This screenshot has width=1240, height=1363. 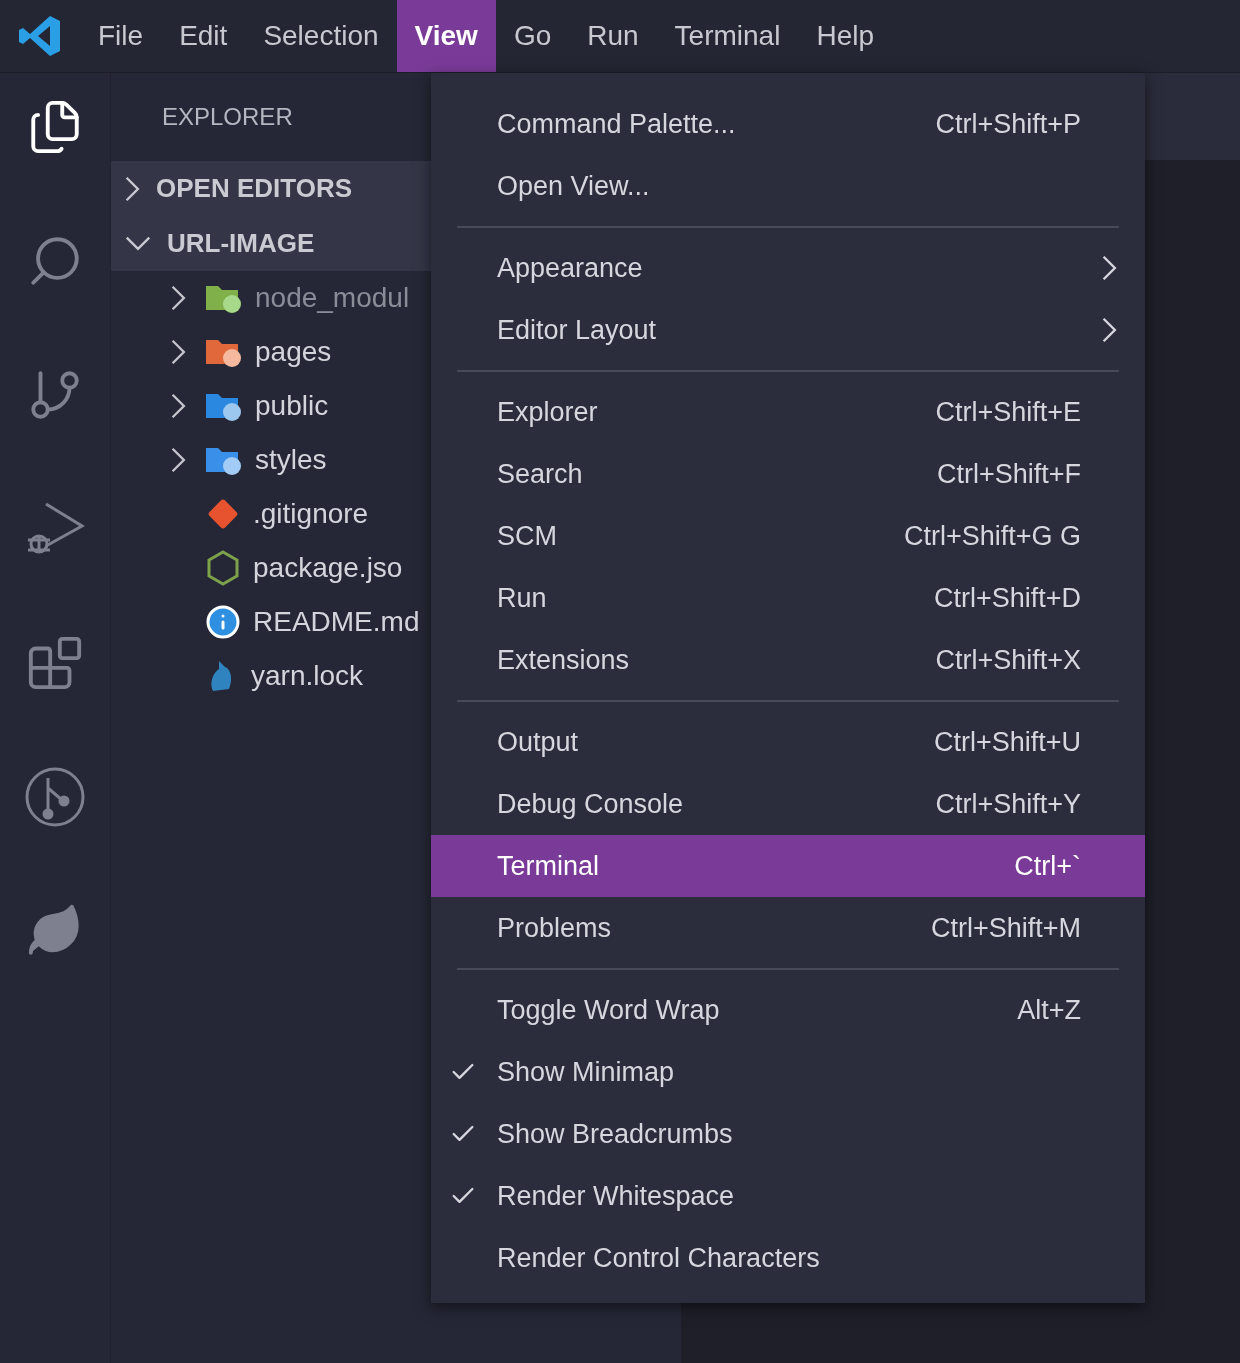 What do you see at coordinates (788, 412) in the screenshot?
I see `menu-item: Explorer Ctrl+Shift+E` at bounding box center [788, 412].